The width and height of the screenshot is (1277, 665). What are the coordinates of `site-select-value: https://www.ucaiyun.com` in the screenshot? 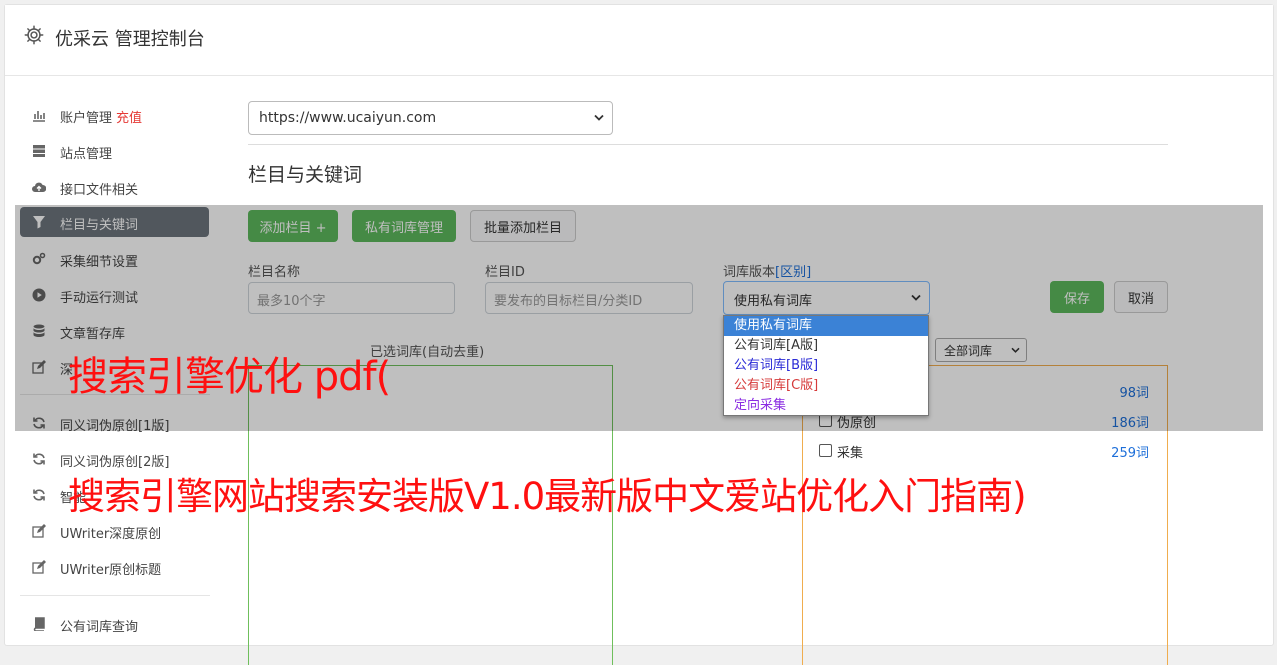 It's located at (348, 118).